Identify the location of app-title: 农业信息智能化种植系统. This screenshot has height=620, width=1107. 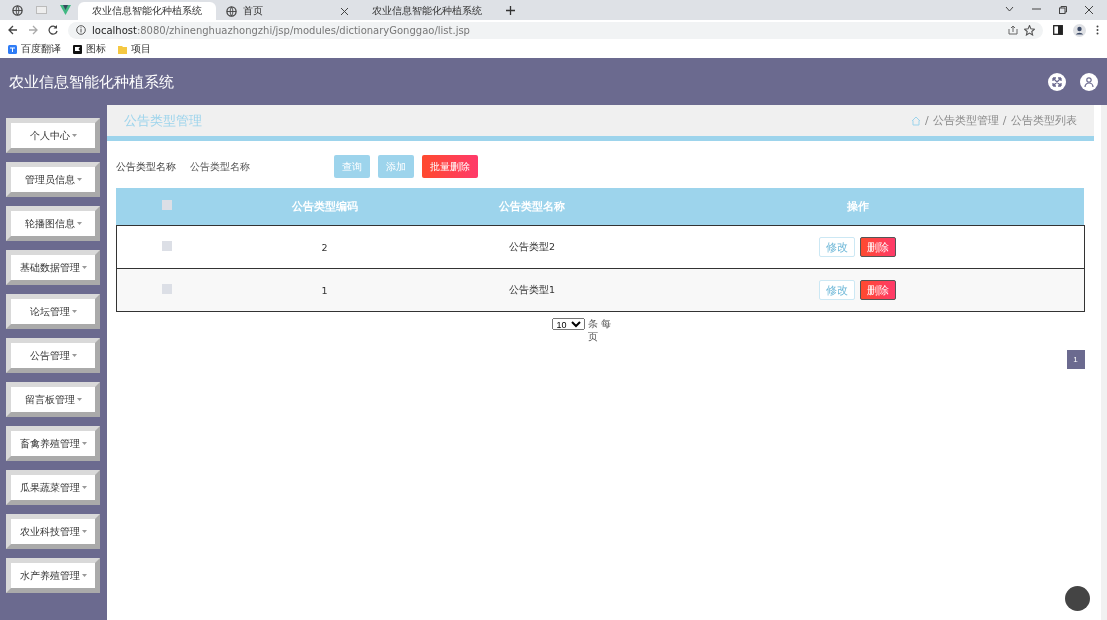
(92, 82).